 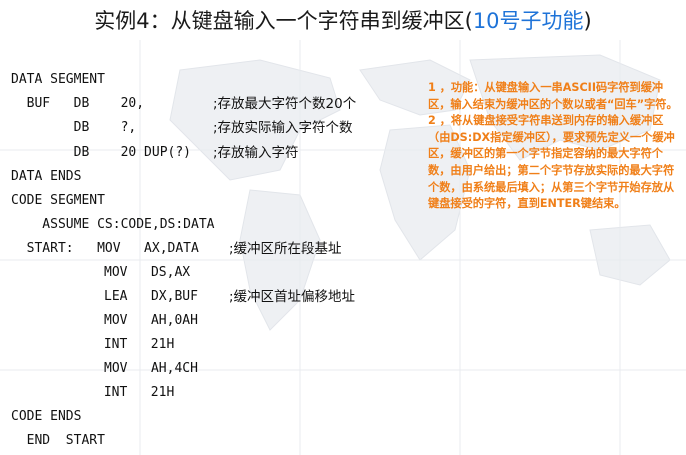 What do you see at coordinates (135, 392) in the screenshot?
I see `code-line-int2: INT 21H` at bounding box center [135, 392].